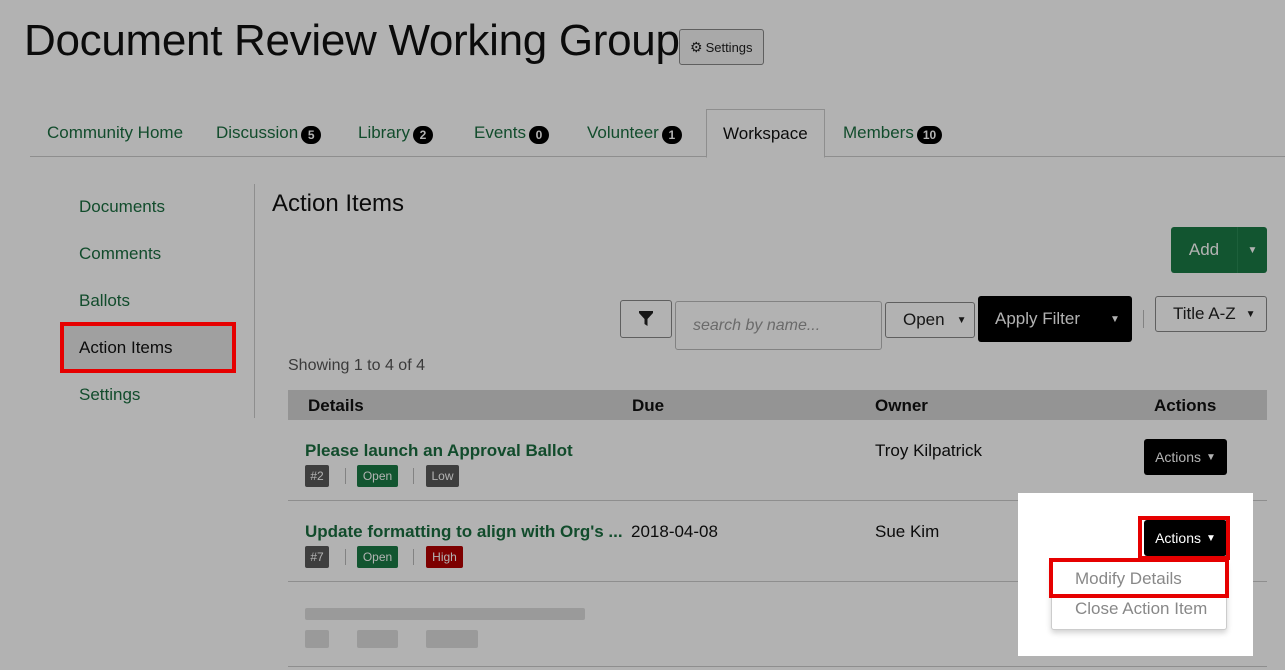  What do you see at coordinates (1141, 609) in the screenshot?
I see `menu-item-close-action-item: Close Action Item` at bounding box center [1141, 609].